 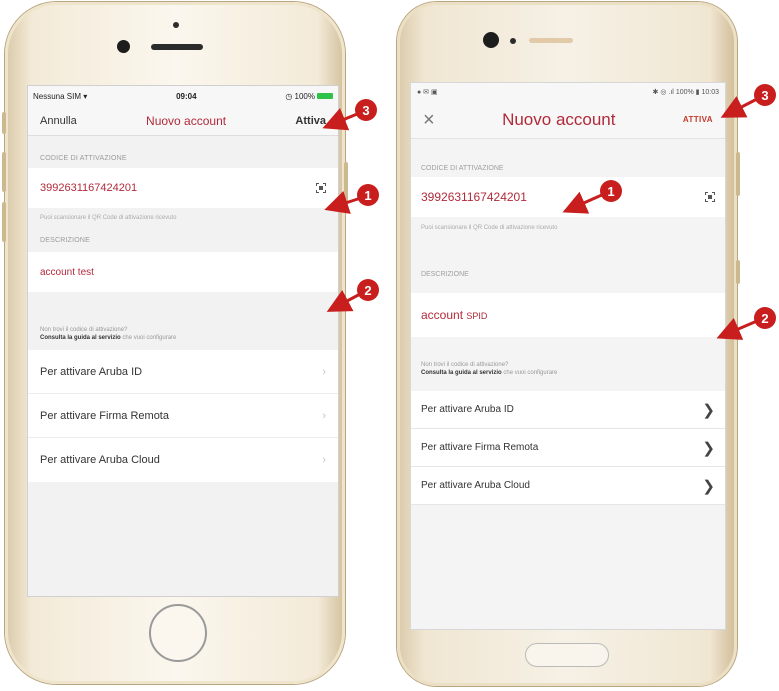 What do you see at coordinates (4, 123) in the screenshot?
I see `mute-switch` at bounding box center [4, 123].